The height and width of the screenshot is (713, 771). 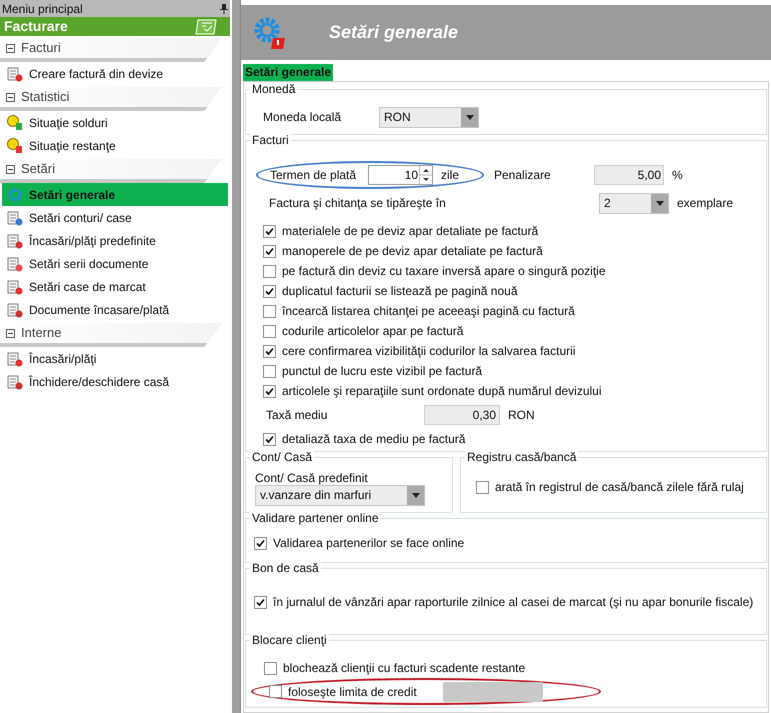 I want to click on tab: Setări generale, so click(x=288, y=72).